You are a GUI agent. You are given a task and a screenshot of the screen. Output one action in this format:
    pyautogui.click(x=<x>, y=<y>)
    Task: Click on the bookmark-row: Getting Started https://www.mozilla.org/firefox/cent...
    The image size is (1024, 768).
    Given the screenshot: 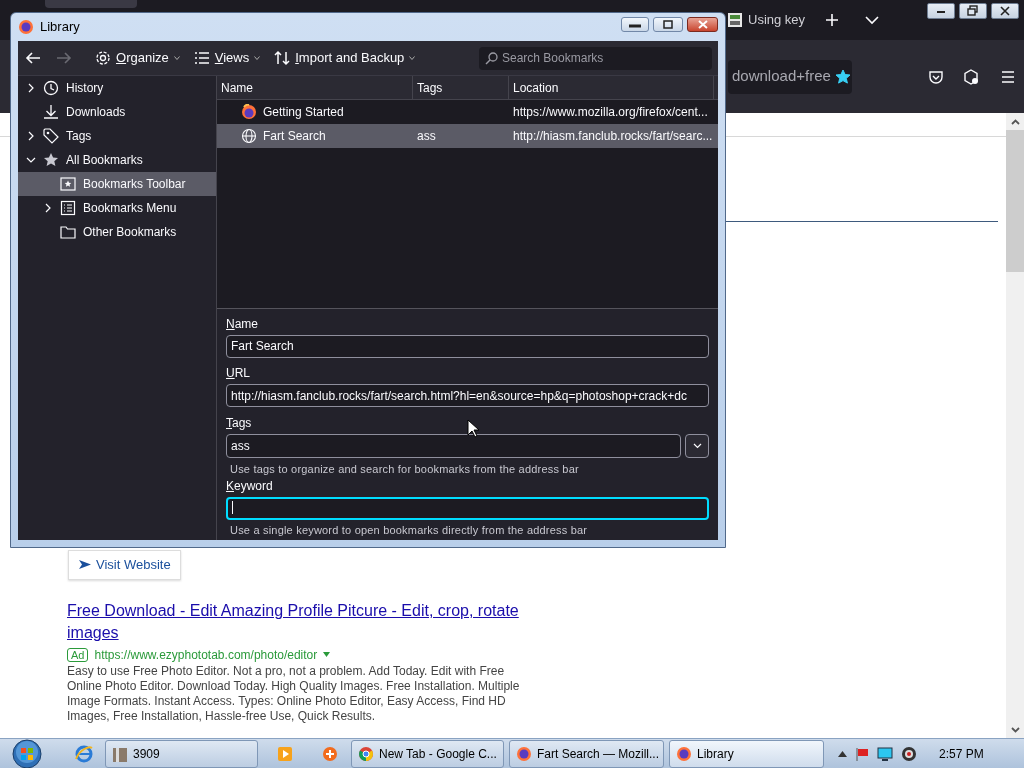 What is the action you would take?
    pyautogui.click(x=467, y=112)
    